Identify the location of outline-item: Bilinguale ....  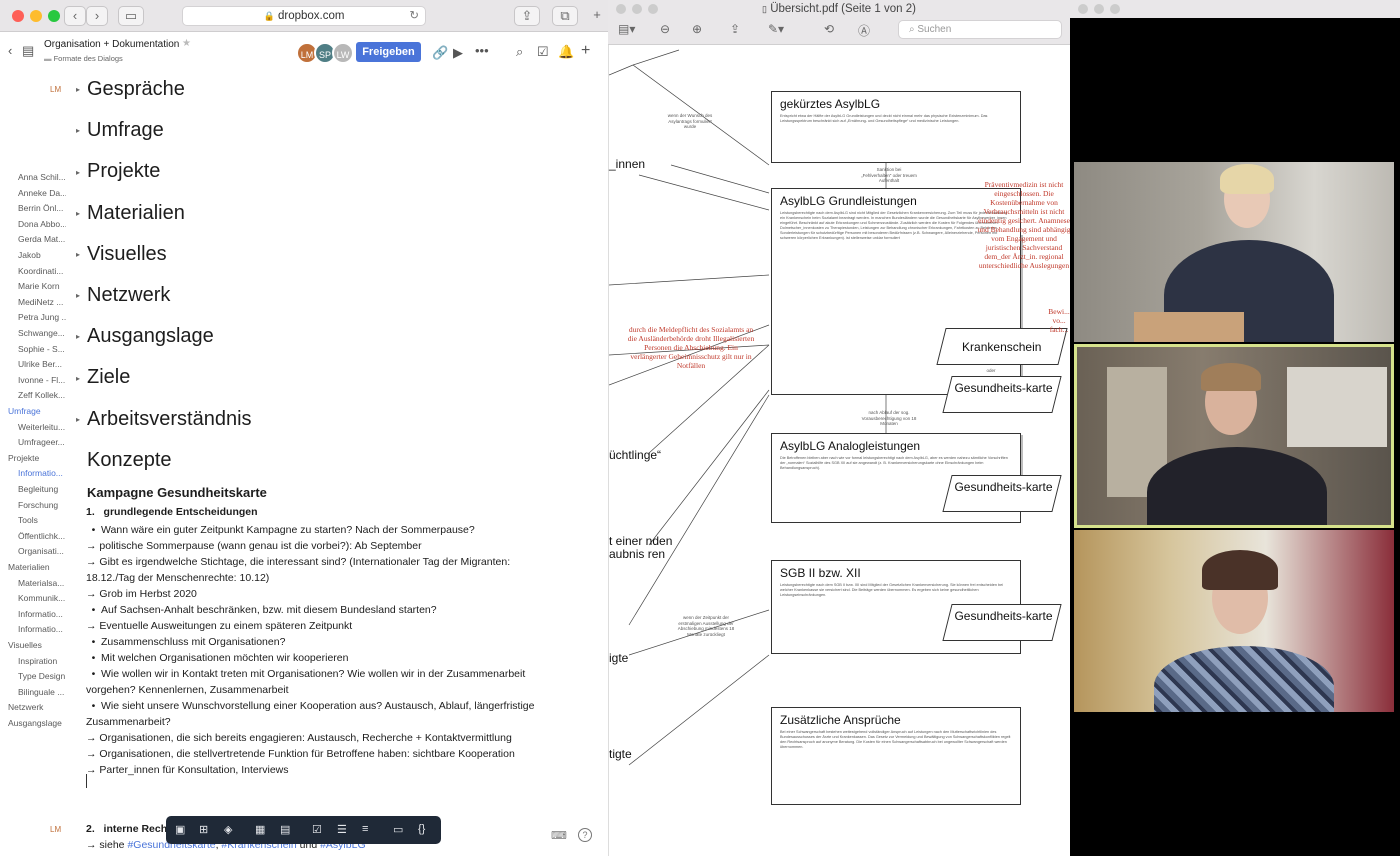
(42, 692).